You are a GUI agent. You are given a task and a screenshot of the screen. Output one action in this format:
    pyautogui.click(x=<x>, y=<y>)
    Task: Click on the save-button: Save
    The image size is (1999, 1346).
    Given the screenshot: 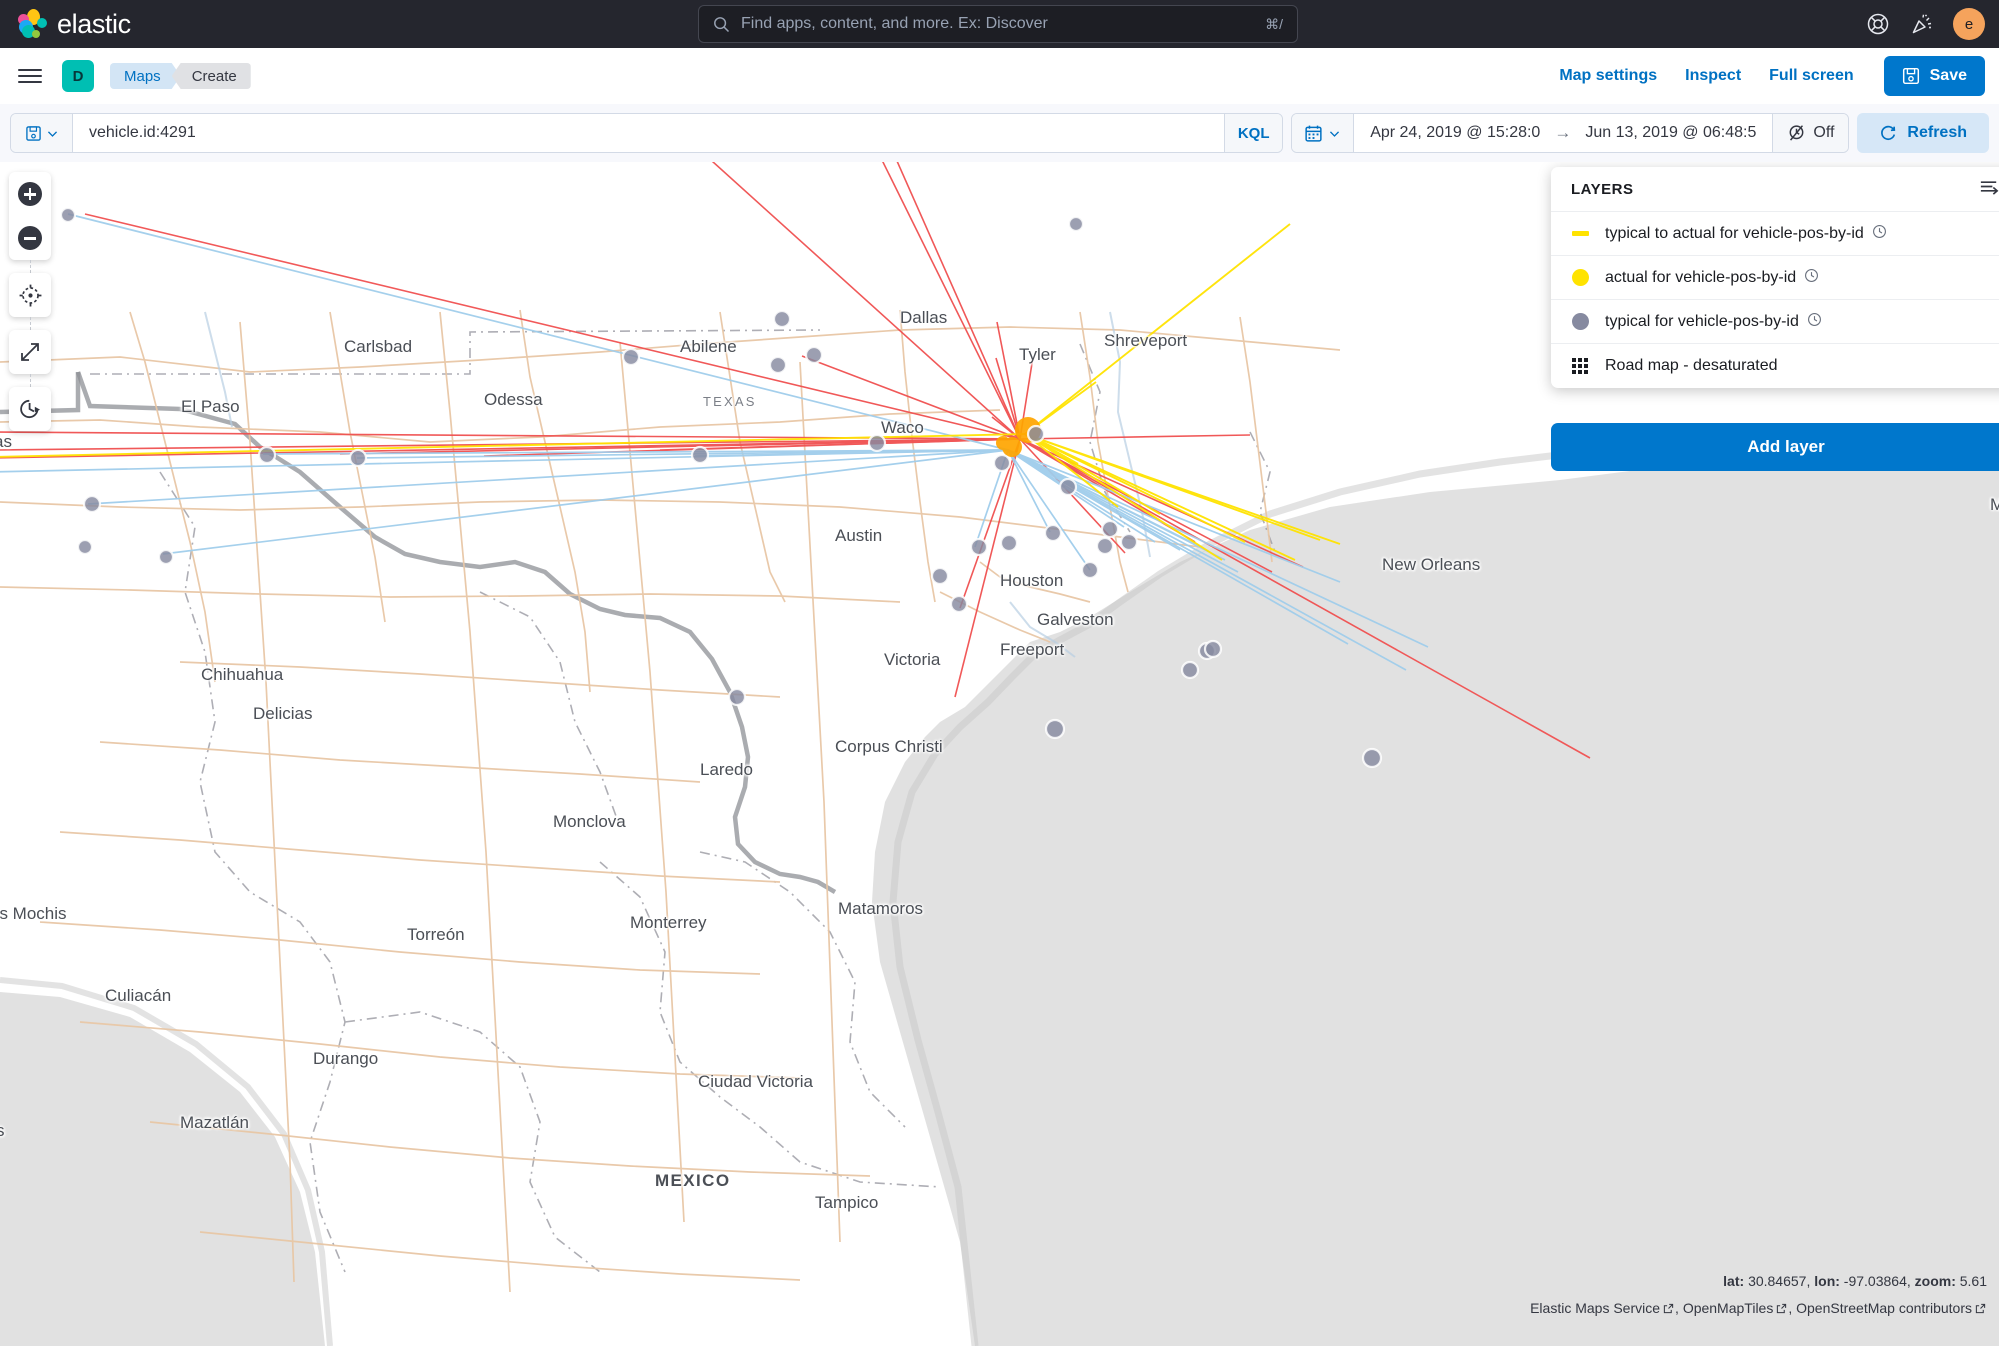 What is the action you would take?
    pyautogui.click(x=1934, y=76)
    